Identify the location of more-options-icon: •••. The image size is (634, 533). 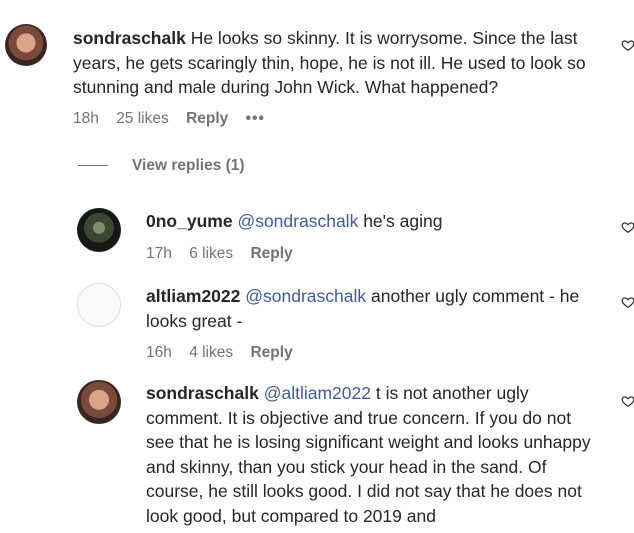
(255, 118).